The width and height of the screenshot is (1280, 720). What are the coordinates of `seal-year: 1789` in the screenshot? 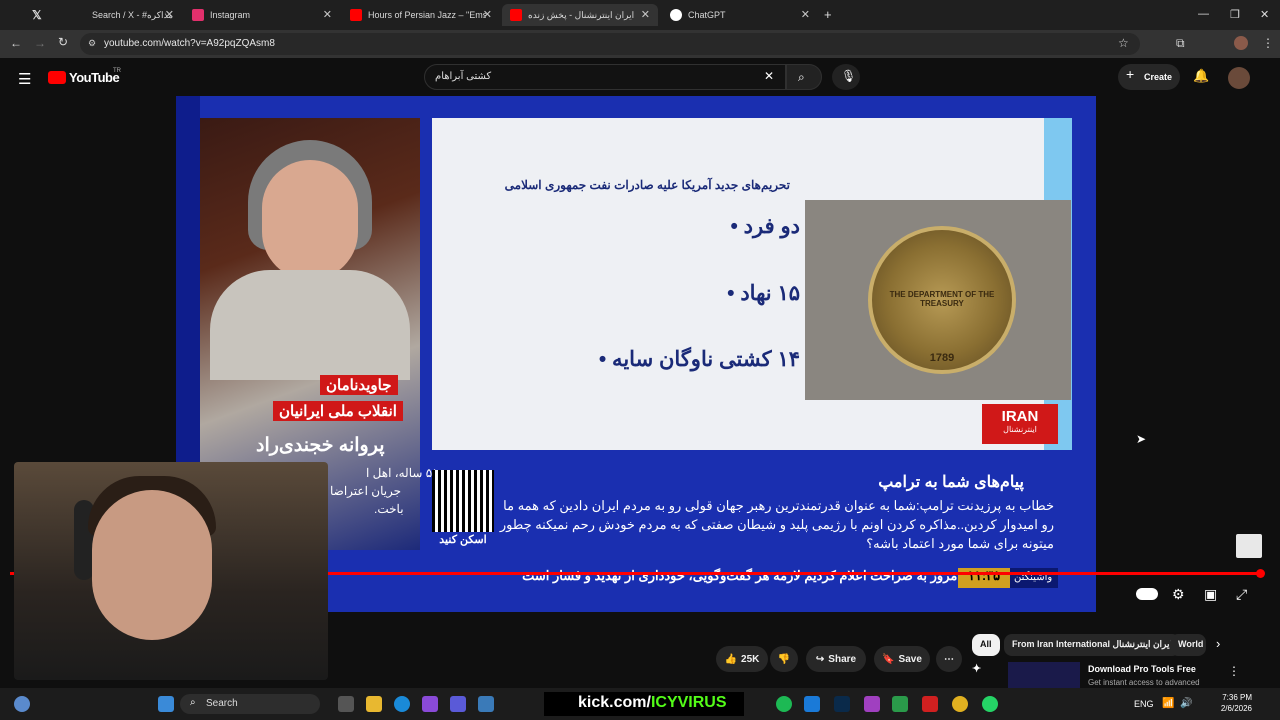 It's located at (942, 358).